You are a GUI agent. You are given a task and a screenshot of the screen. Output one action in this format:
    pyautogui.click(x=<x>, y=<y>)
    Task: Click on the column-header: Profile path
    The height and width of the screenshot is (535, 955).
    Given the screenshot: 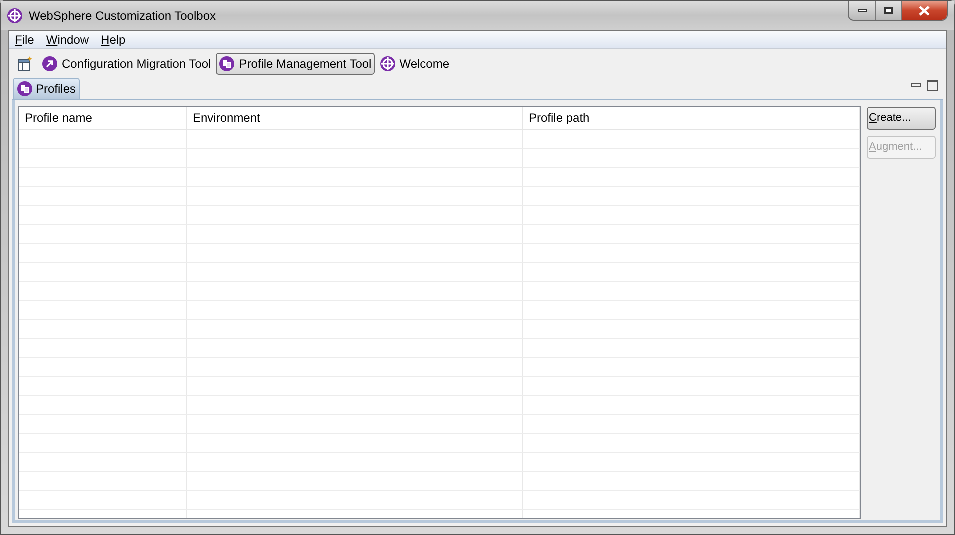 What is the action you would take?
    pyautogui.click(x=691, y=118)
    